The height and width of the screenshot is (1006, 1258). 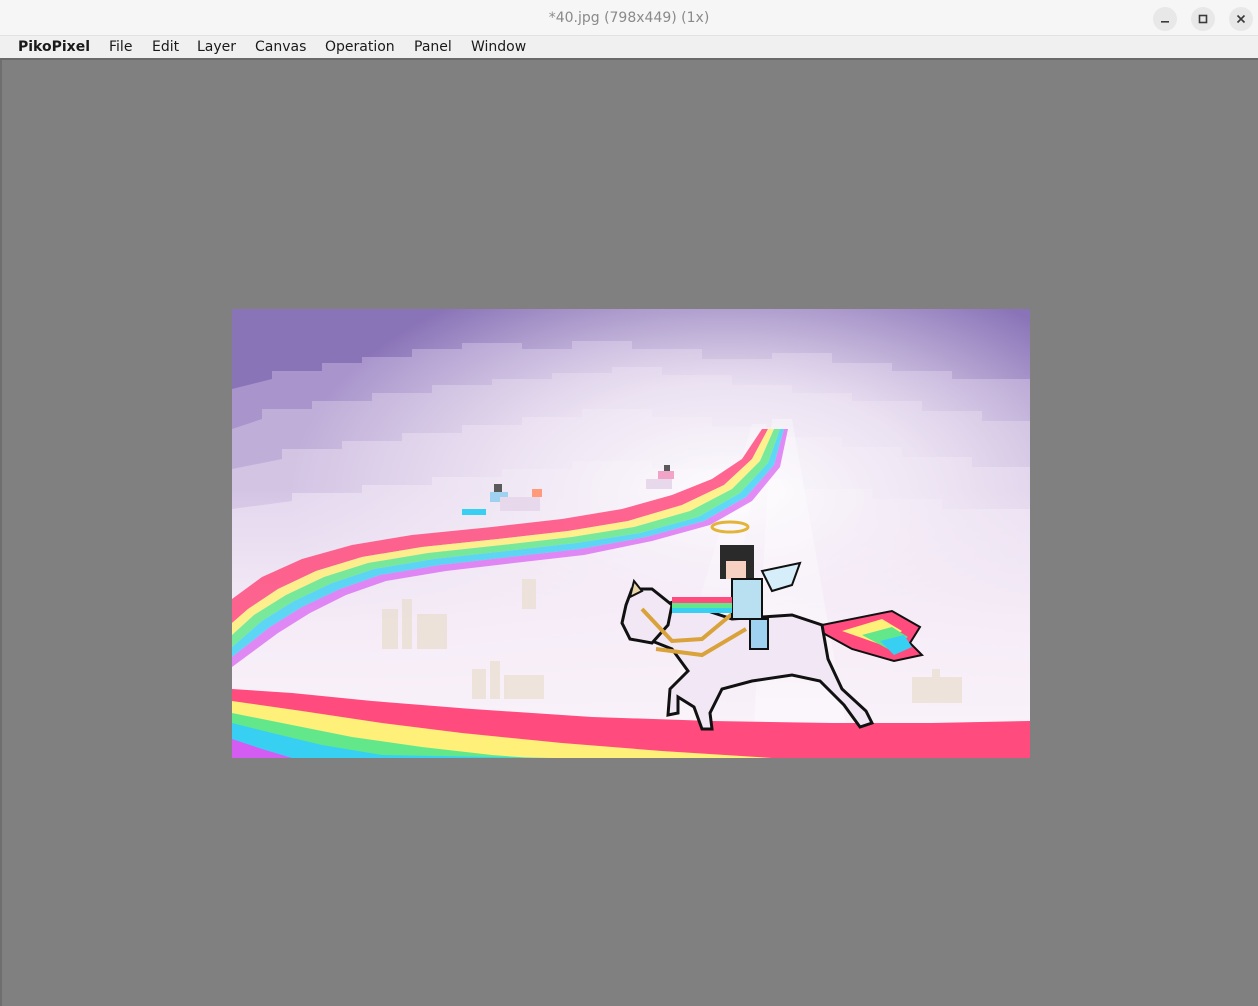 What do you see at coordinates (360, 47) in the screenshot?
I see `menu-operation: Operation` at bounding box center [360, 47].